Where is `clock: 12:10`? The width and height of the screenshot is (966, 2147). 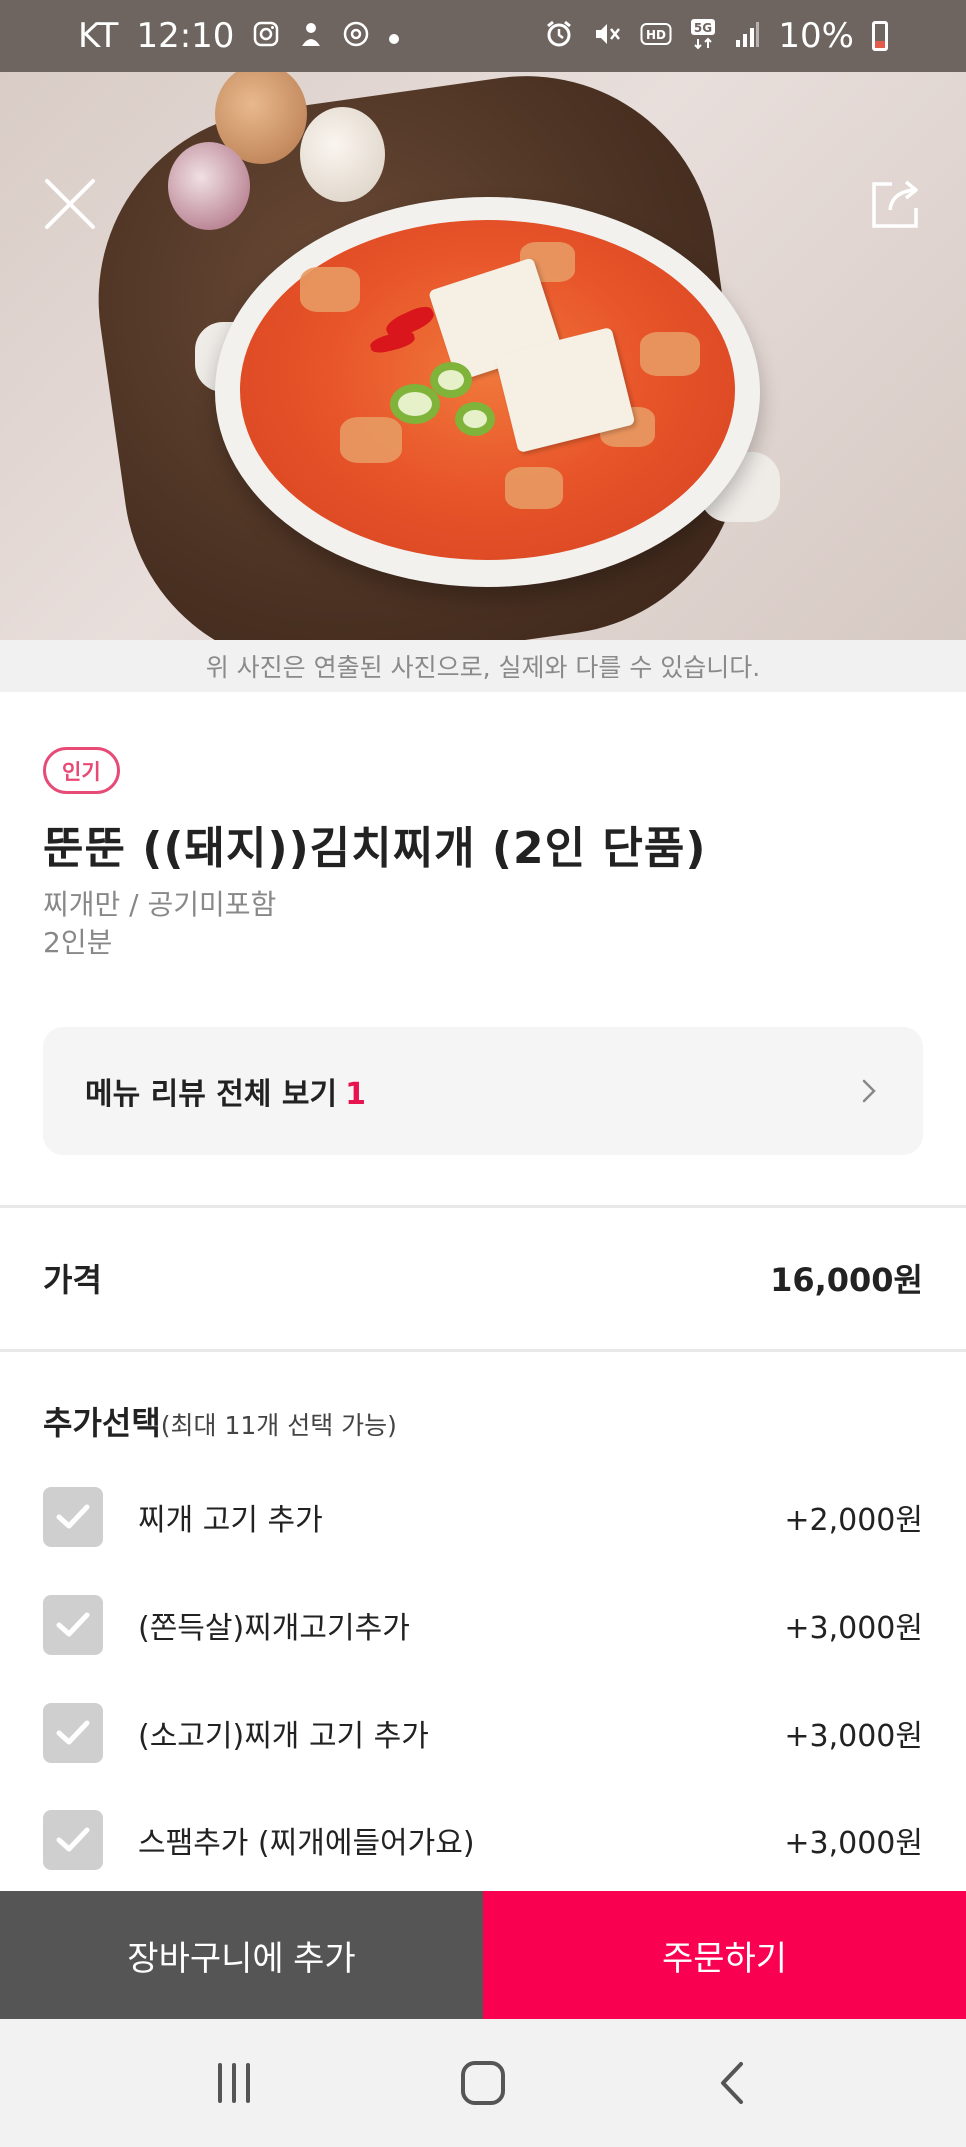
clock: 12:10 is located at coordinates (185, 36).